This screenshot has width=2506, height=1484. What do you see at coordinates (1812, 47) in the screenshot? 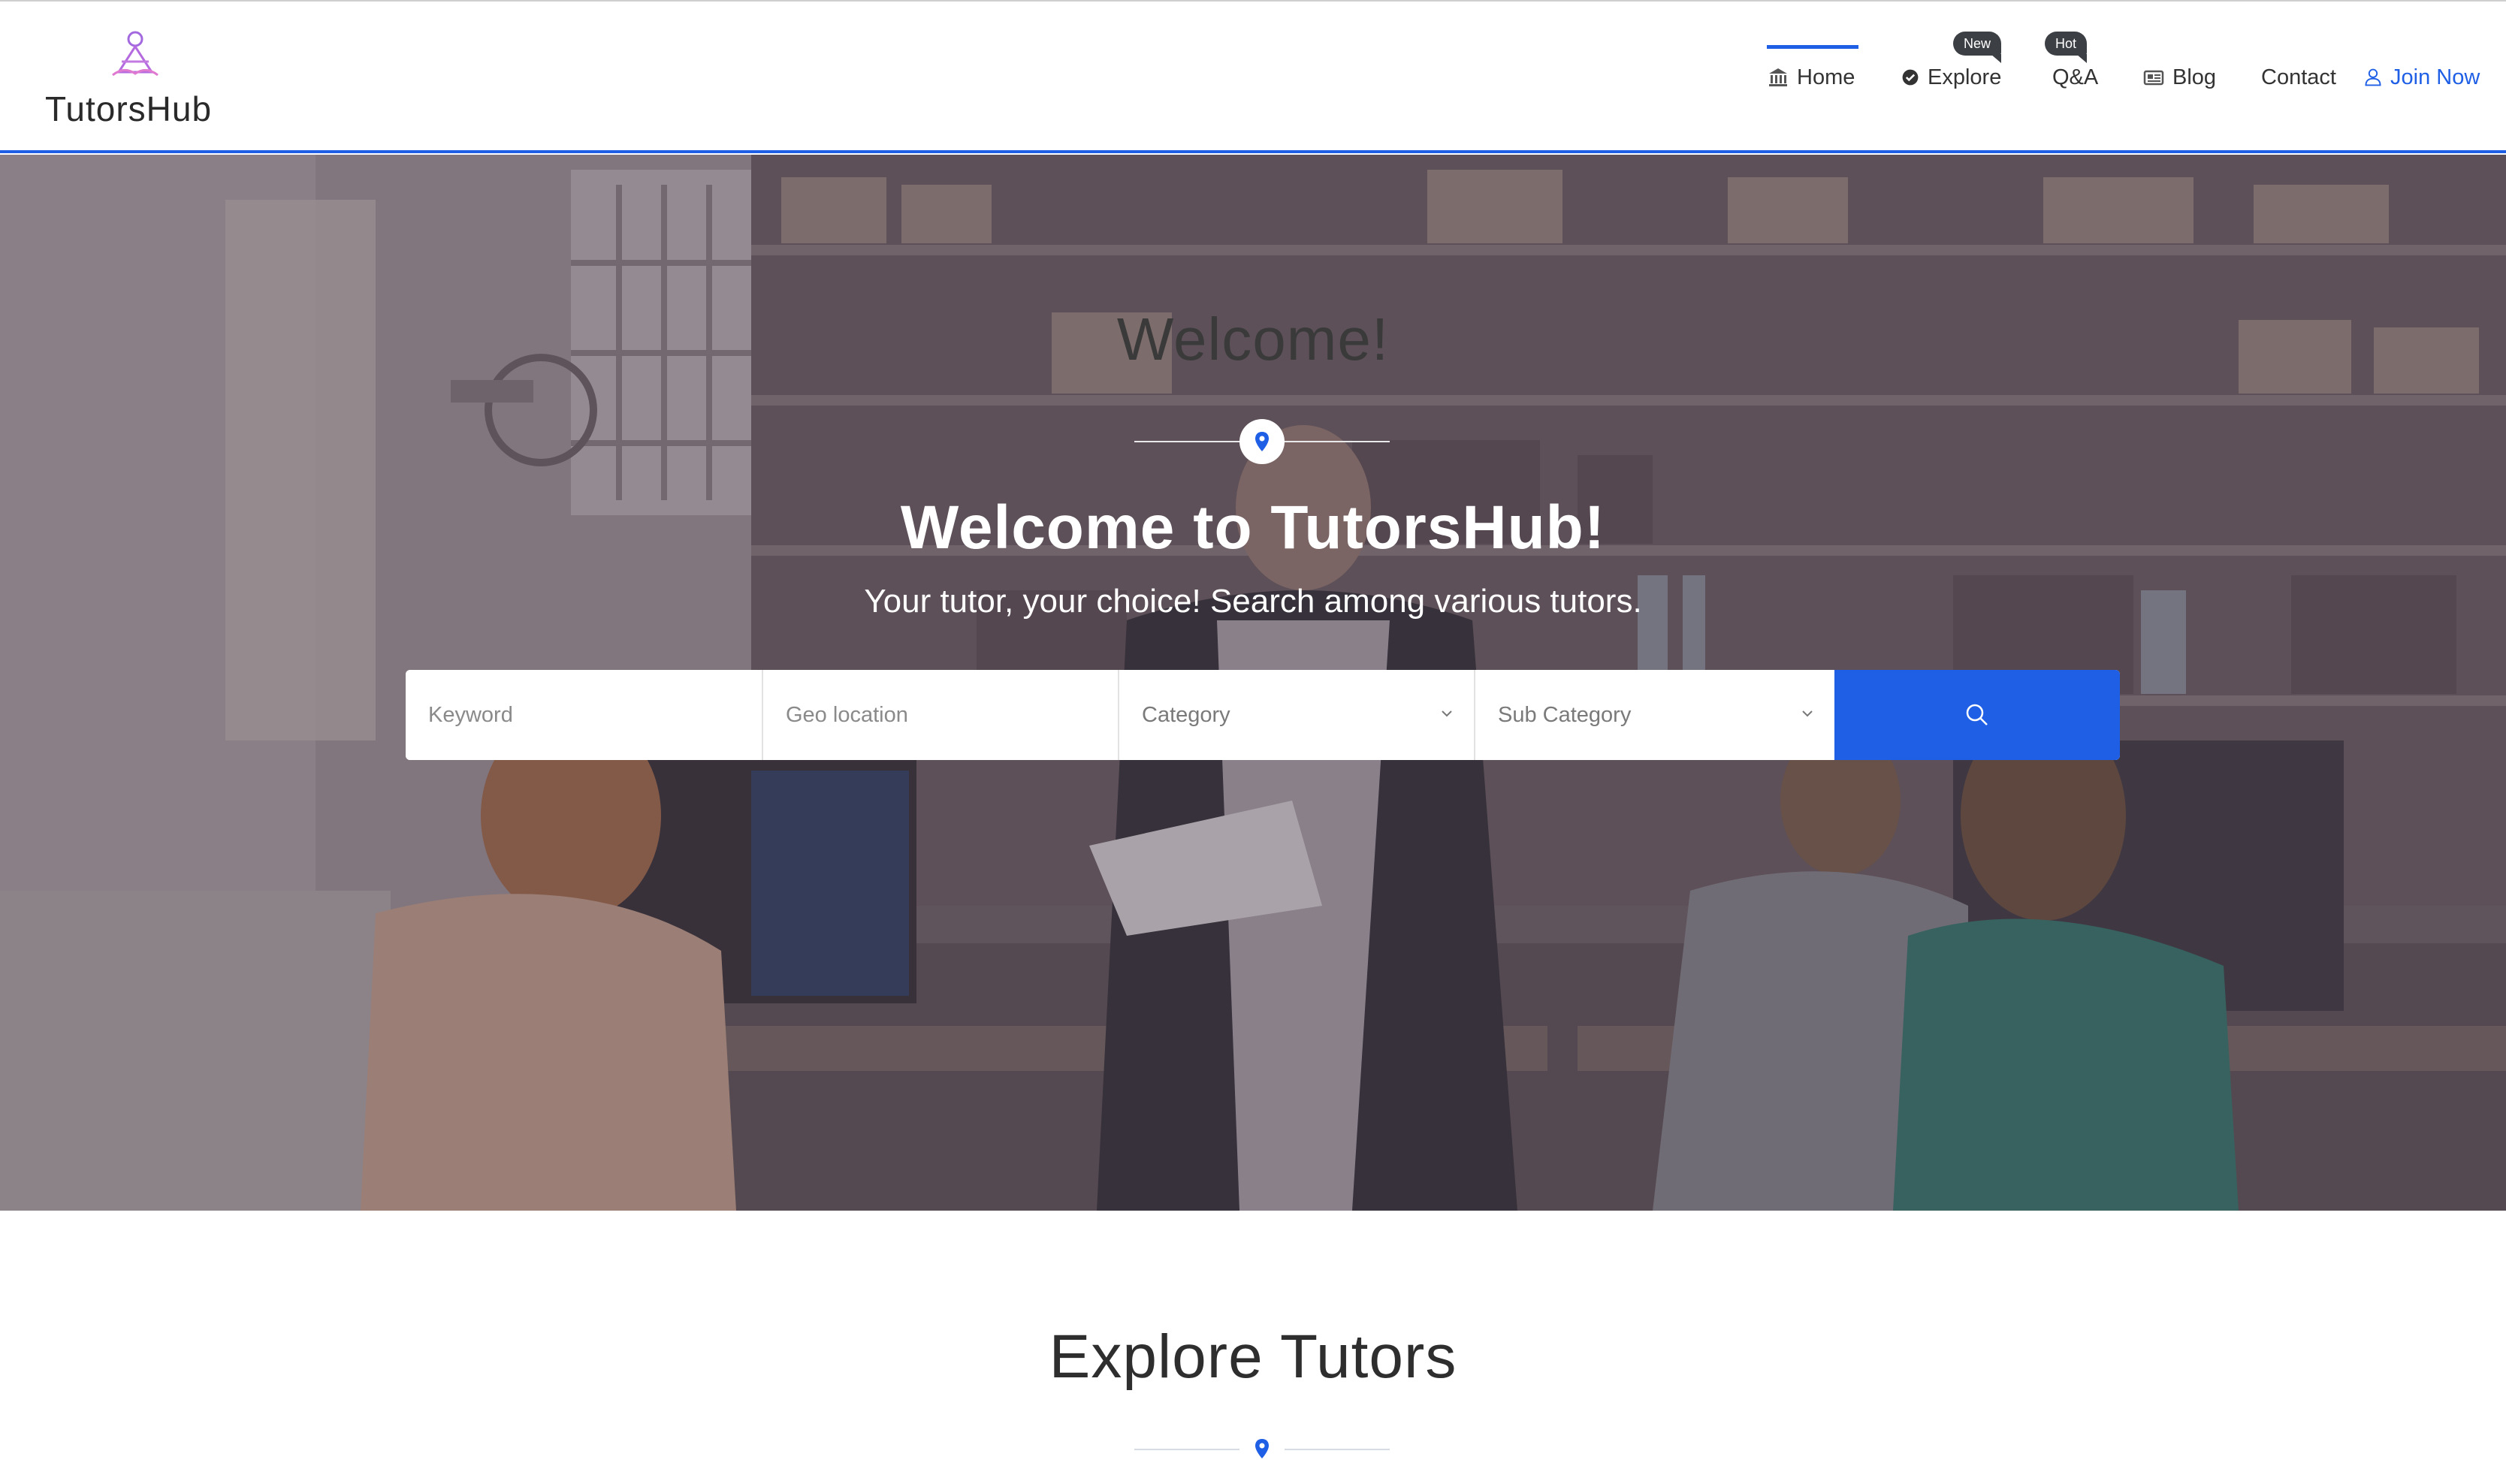
I see `active-tab-indicator` at bounding box center [1812, 47].